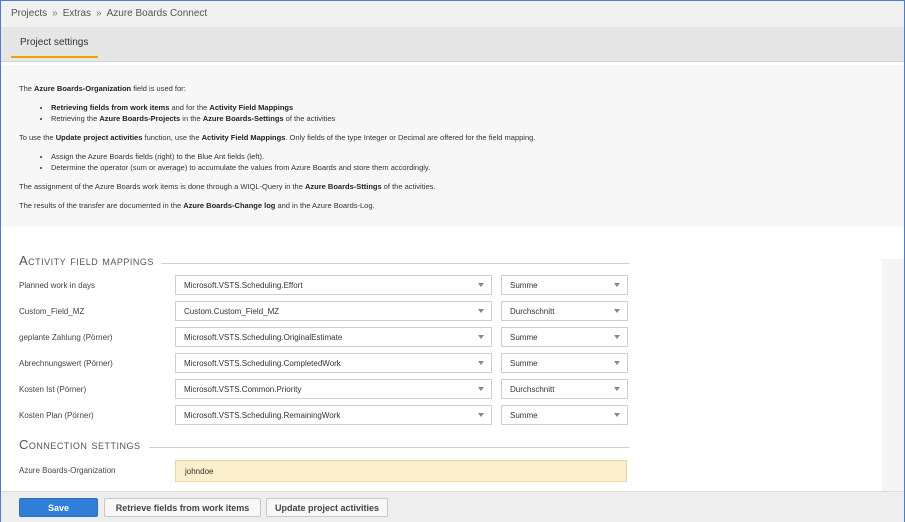 The width and height of the screenshot is (905, 522). I want to click on mapping-label: geplante Zahlung (Pörner), so click(66, 337).